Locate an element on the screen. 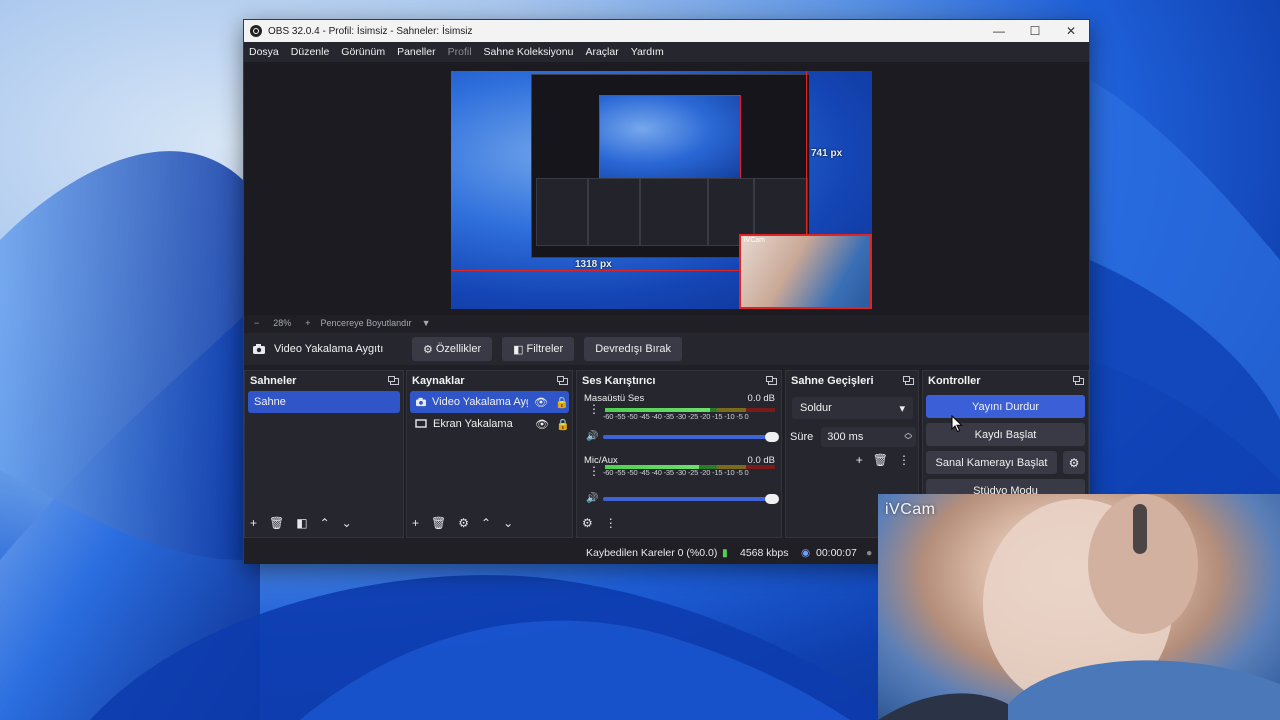 Image resolution: width=1280 pixels, height=720 pixels. virtual-camera-settings-button: ⚙ is located at coordinates (1074, 462).